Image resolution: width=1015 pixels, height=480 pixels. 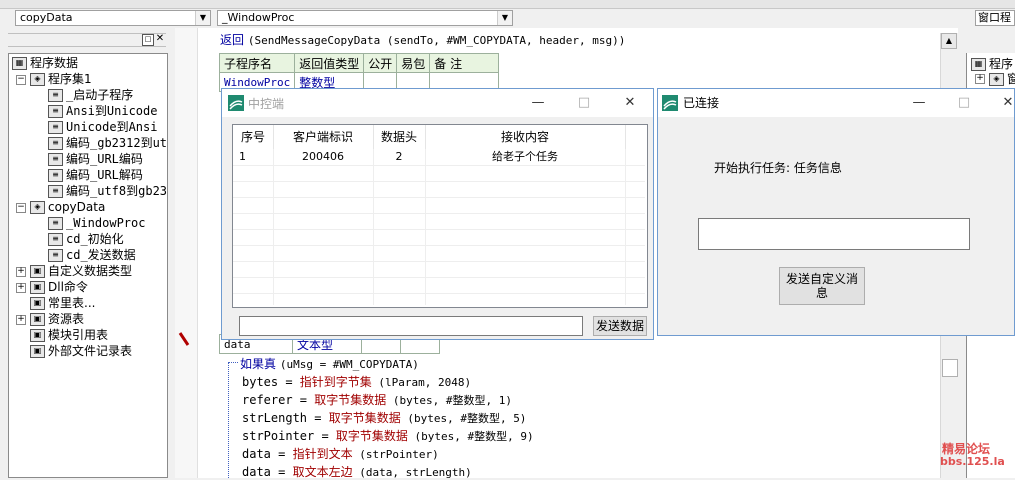 I want to click on code-line: data = 取文本左边 (data, strLength), so click(x=357, y=471).